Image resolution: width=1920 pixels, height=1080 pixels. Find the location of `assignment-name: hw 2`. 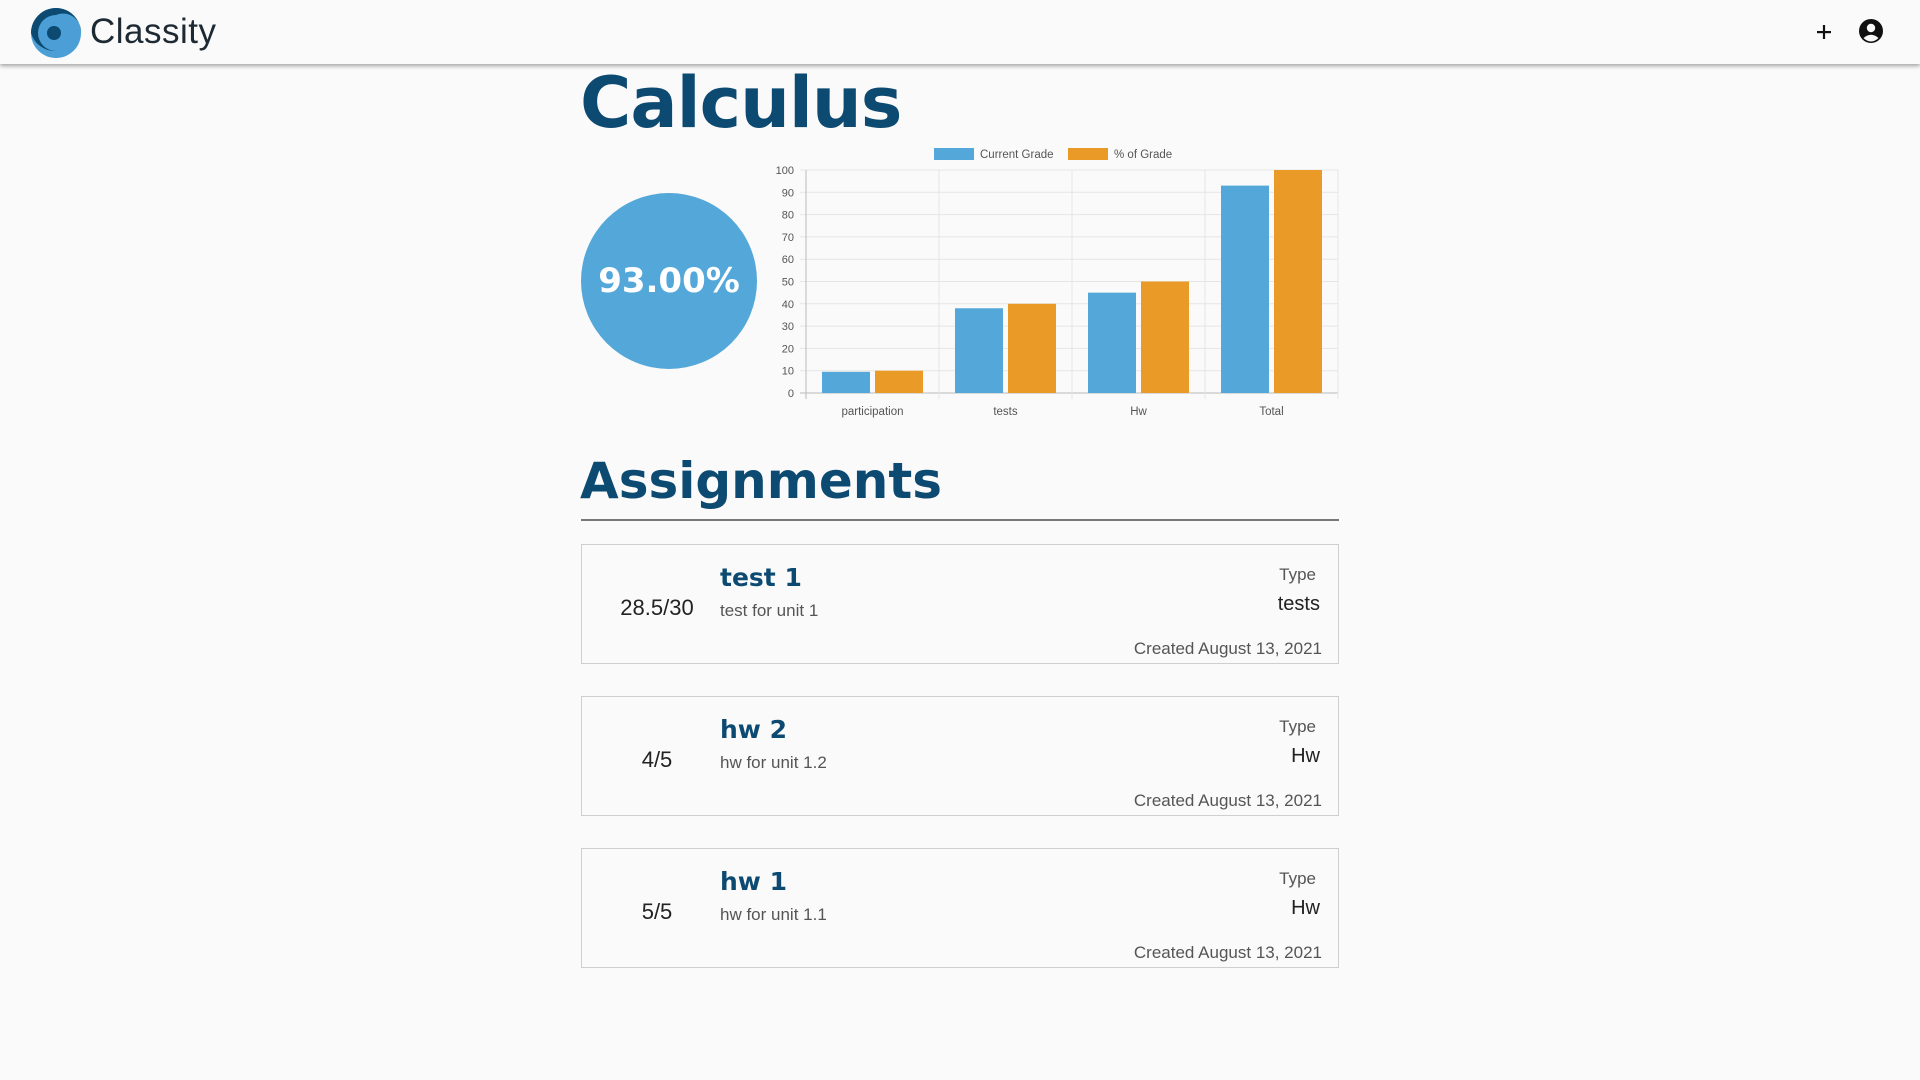

assignment-name: hw 2 is located at coordinates (753, 729).